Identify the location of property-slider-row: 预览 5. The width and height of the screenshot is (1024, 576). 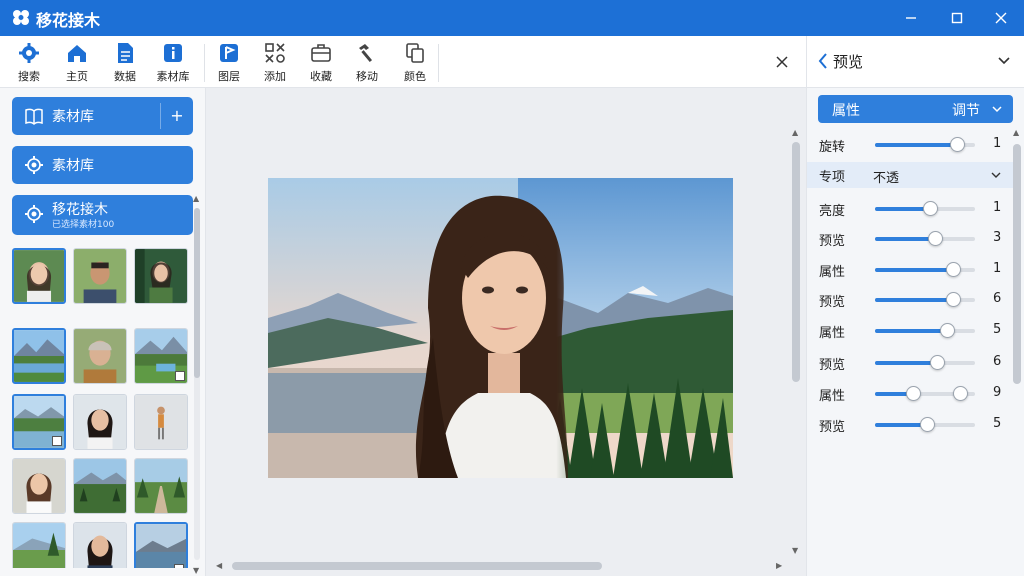
(910, 424).